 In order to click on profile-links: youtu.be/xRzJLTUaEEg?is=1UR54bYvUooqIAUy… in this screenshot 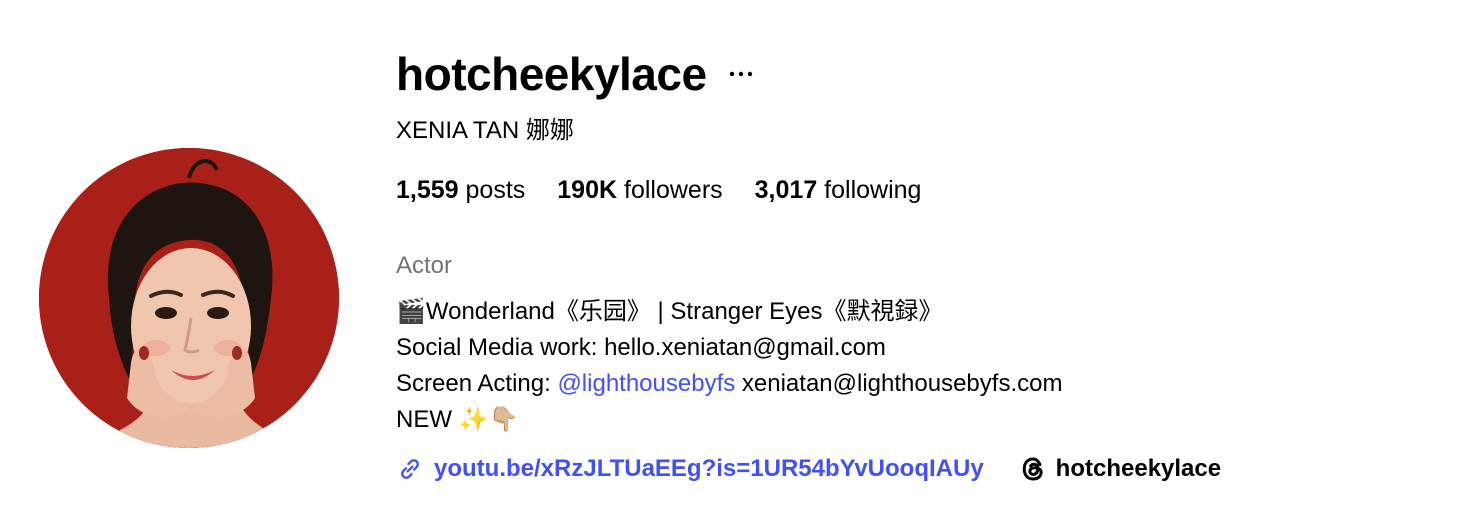, I will do `click(808, 469)`.